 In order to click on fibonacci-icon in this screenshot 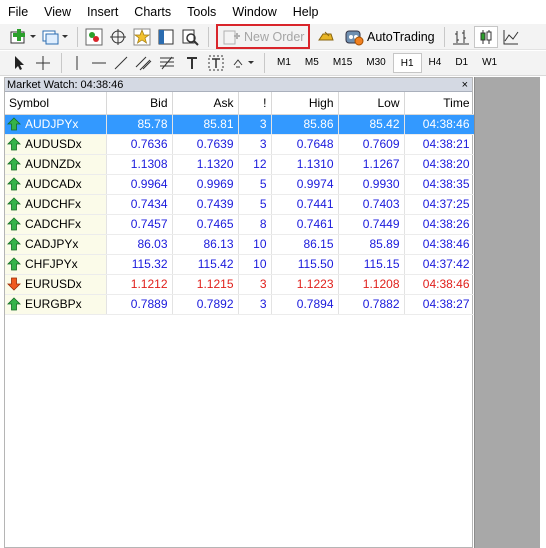, I will do `click(167, 63)`.